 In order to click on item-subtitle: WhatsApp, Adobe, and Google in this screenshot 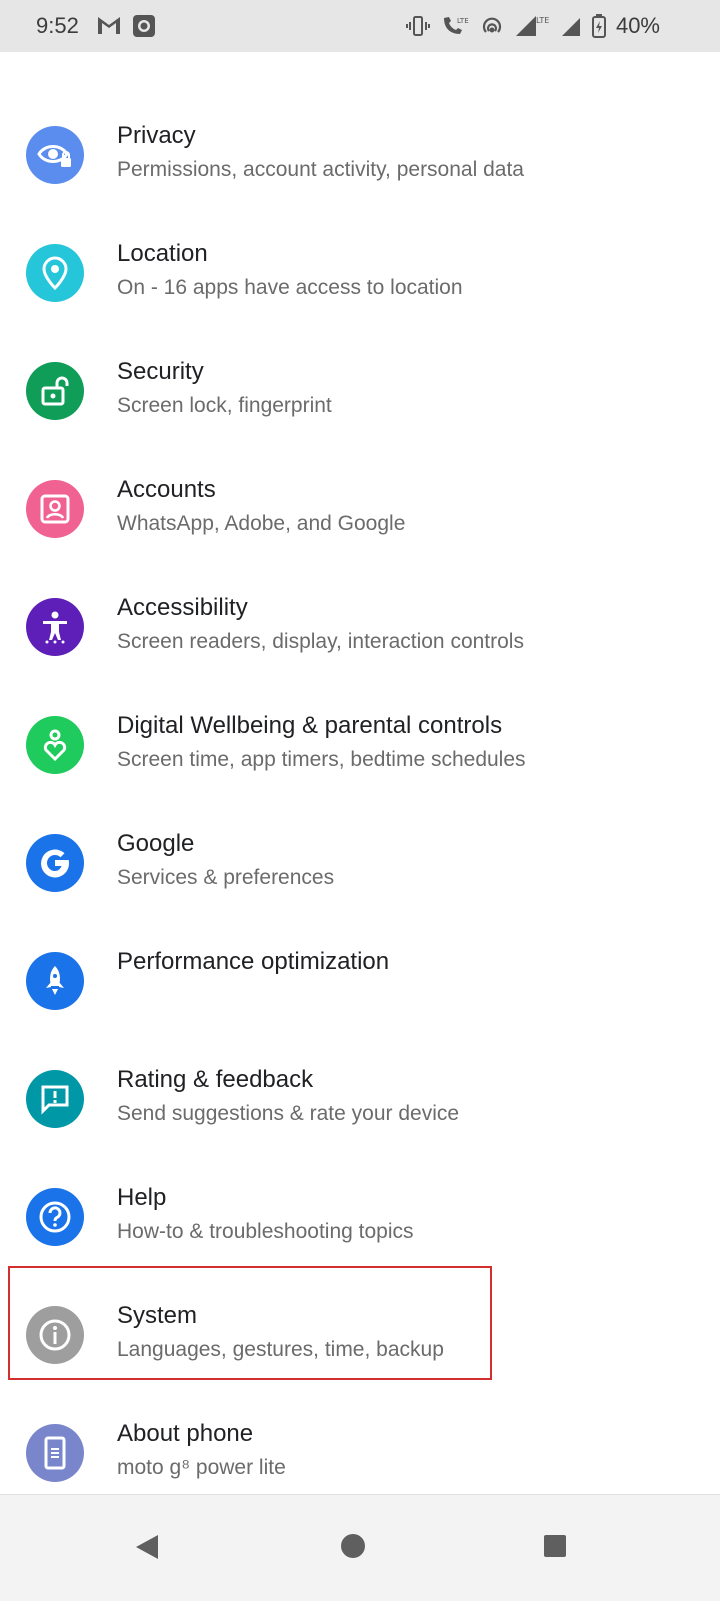, I will do `click(261, 523)`.